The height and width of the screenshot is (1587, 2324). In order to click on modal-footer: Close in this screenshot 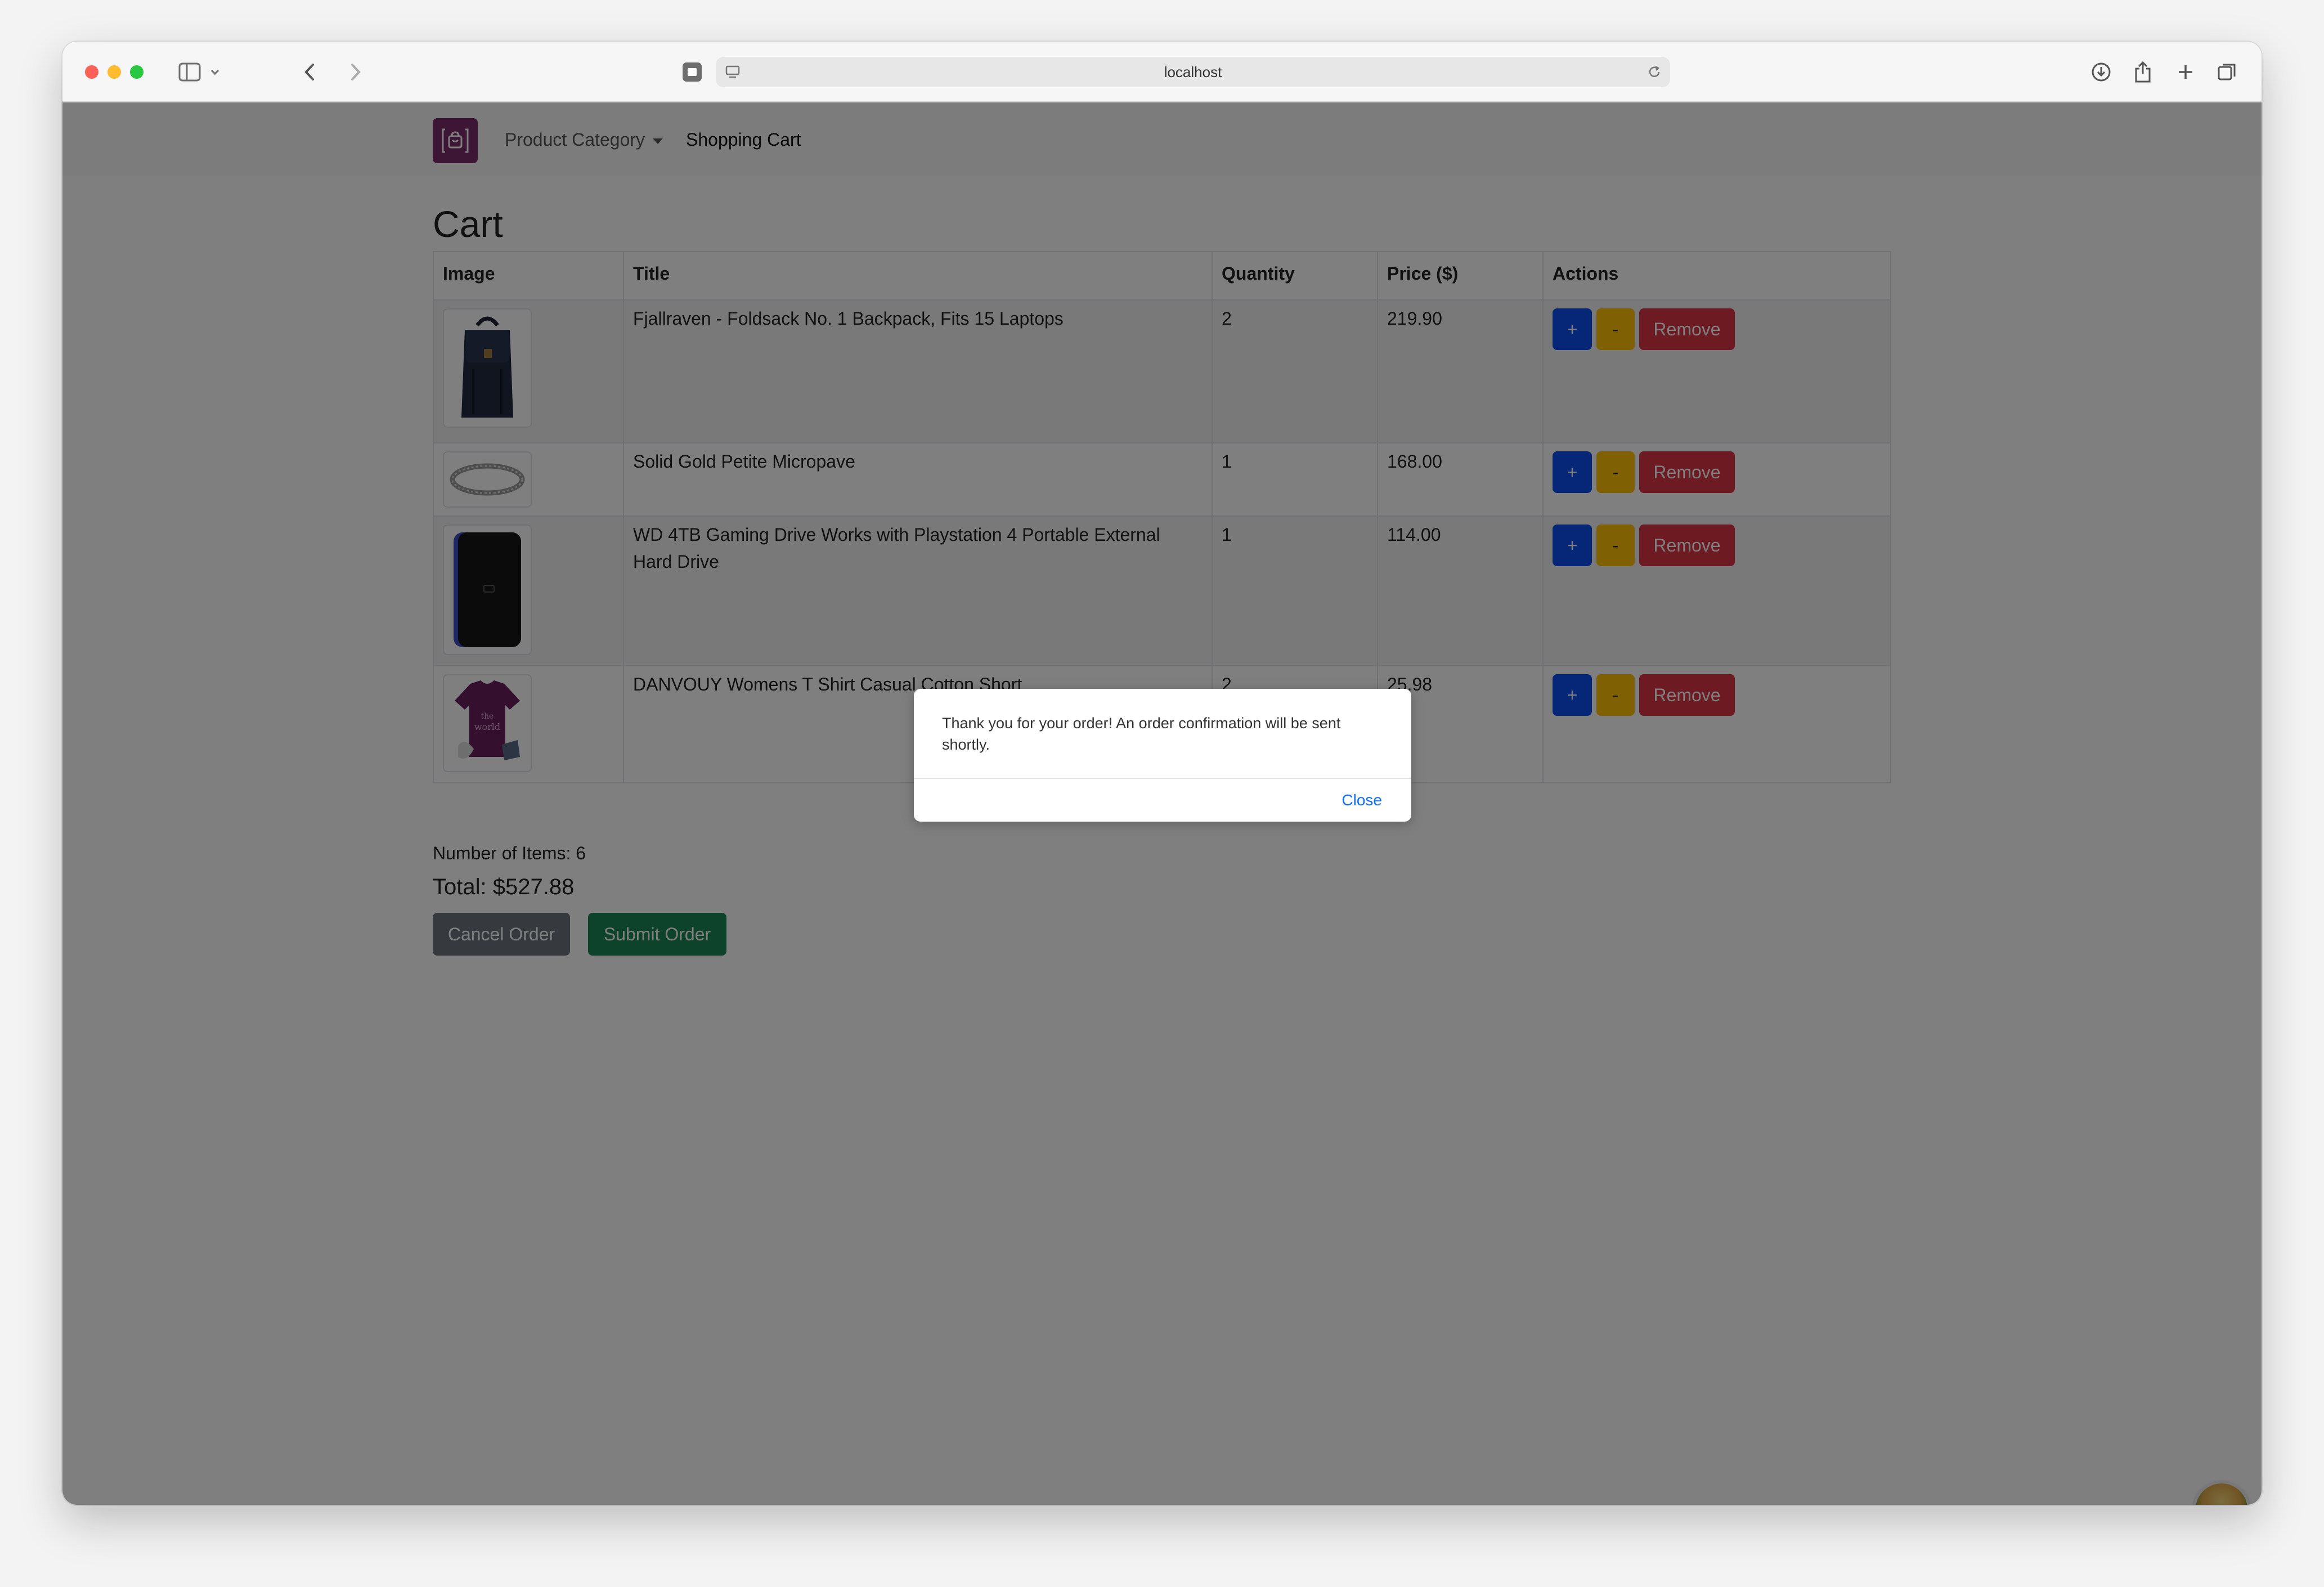, I will do `click(1162, 800)`.